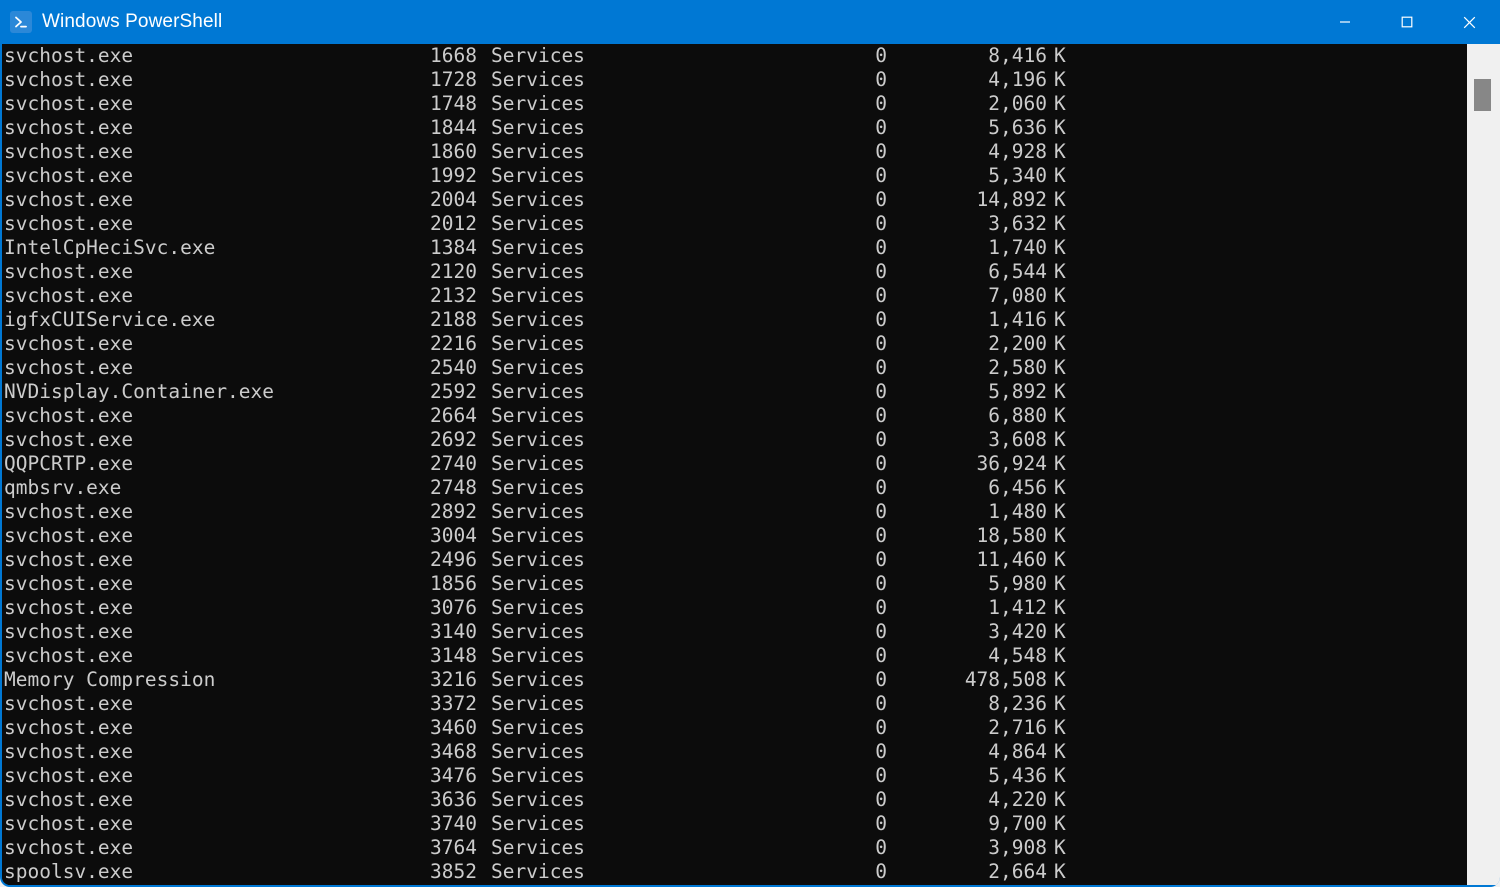 This screenshot has height=887, width=1500. I want to click on cell-mem: 5,980, so click(1017, 583).